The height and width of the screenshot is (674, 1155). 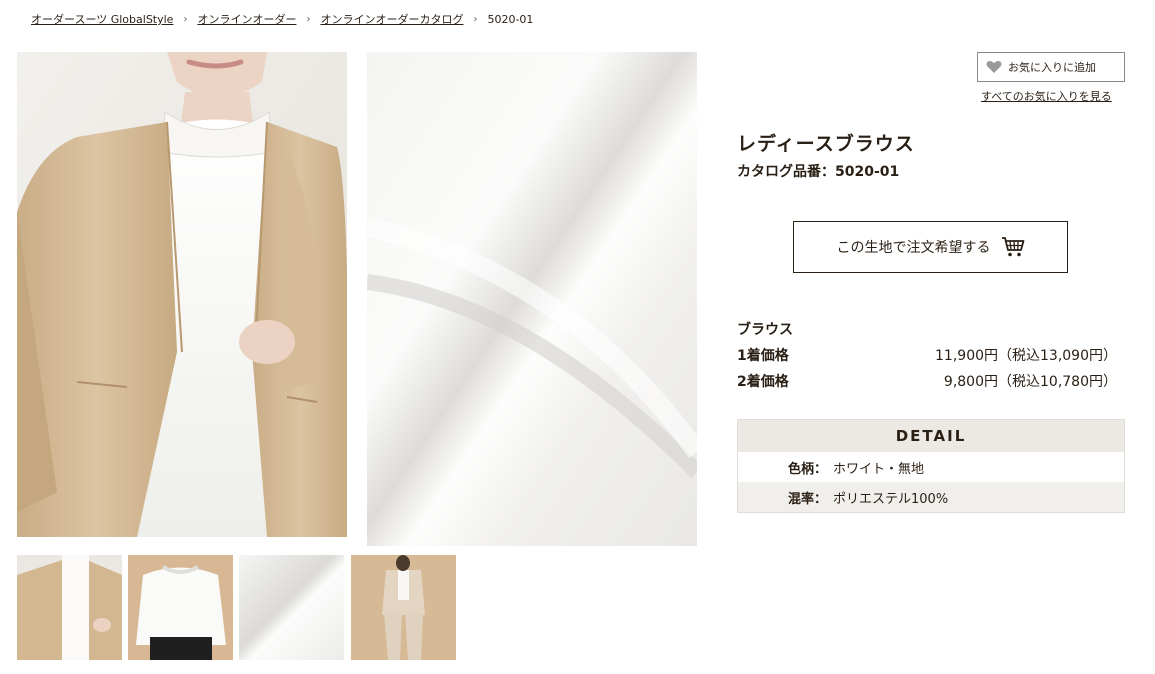 I want to click on price-value: 9,800円（税込10,780円）, so click(x=1030, y=382).